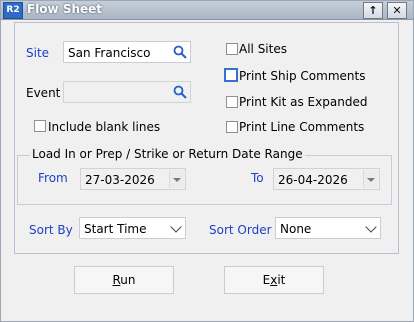  What do you see at coordinates (313, 180) in the screenshot?
I see `to-date-value: 26-04-2026` at bounding box center [313, 180].